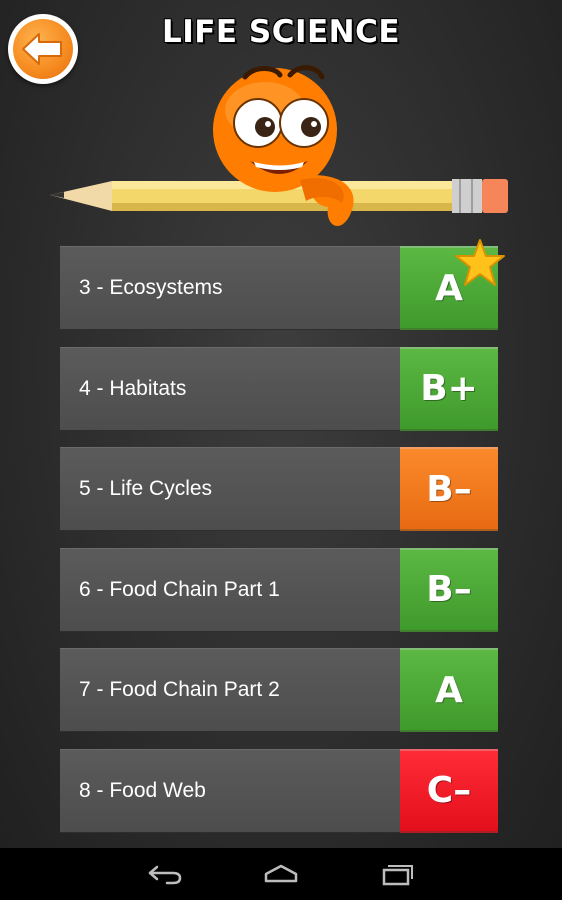  I want to click on lesson-row: 4 - Habitats B+, so click(279, 388).